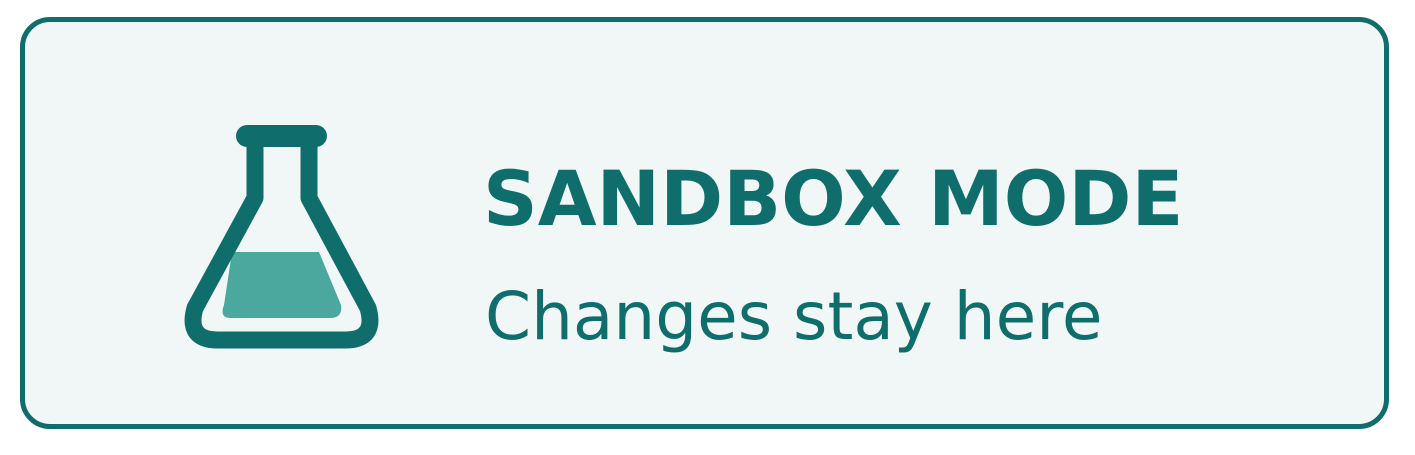  Describe the element at coordinates (282, 285) in the screenshot. I see `flask-liquid` at that location.